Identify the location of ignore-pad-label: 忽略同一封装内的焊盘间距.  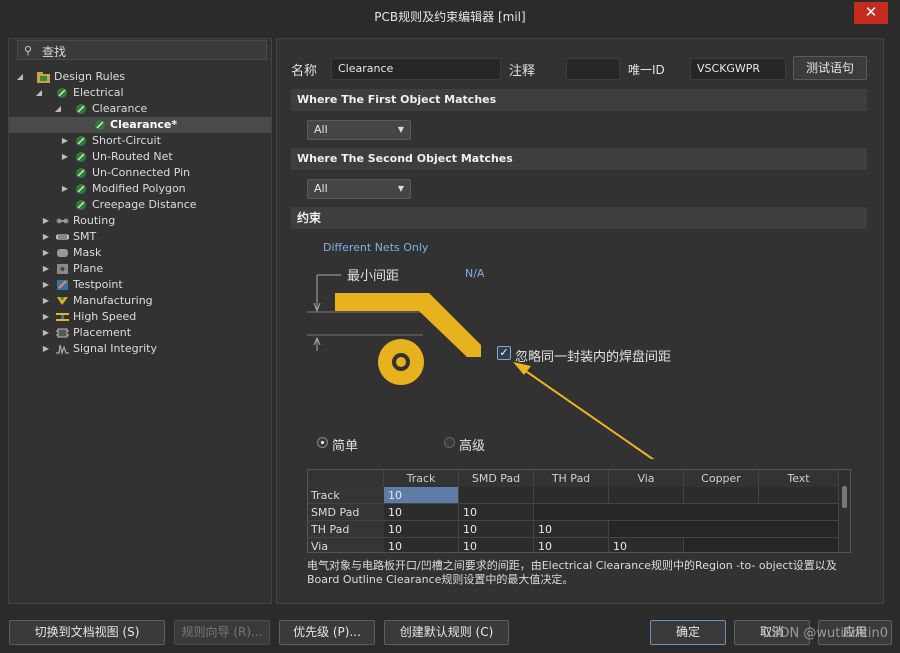
(593, 357).